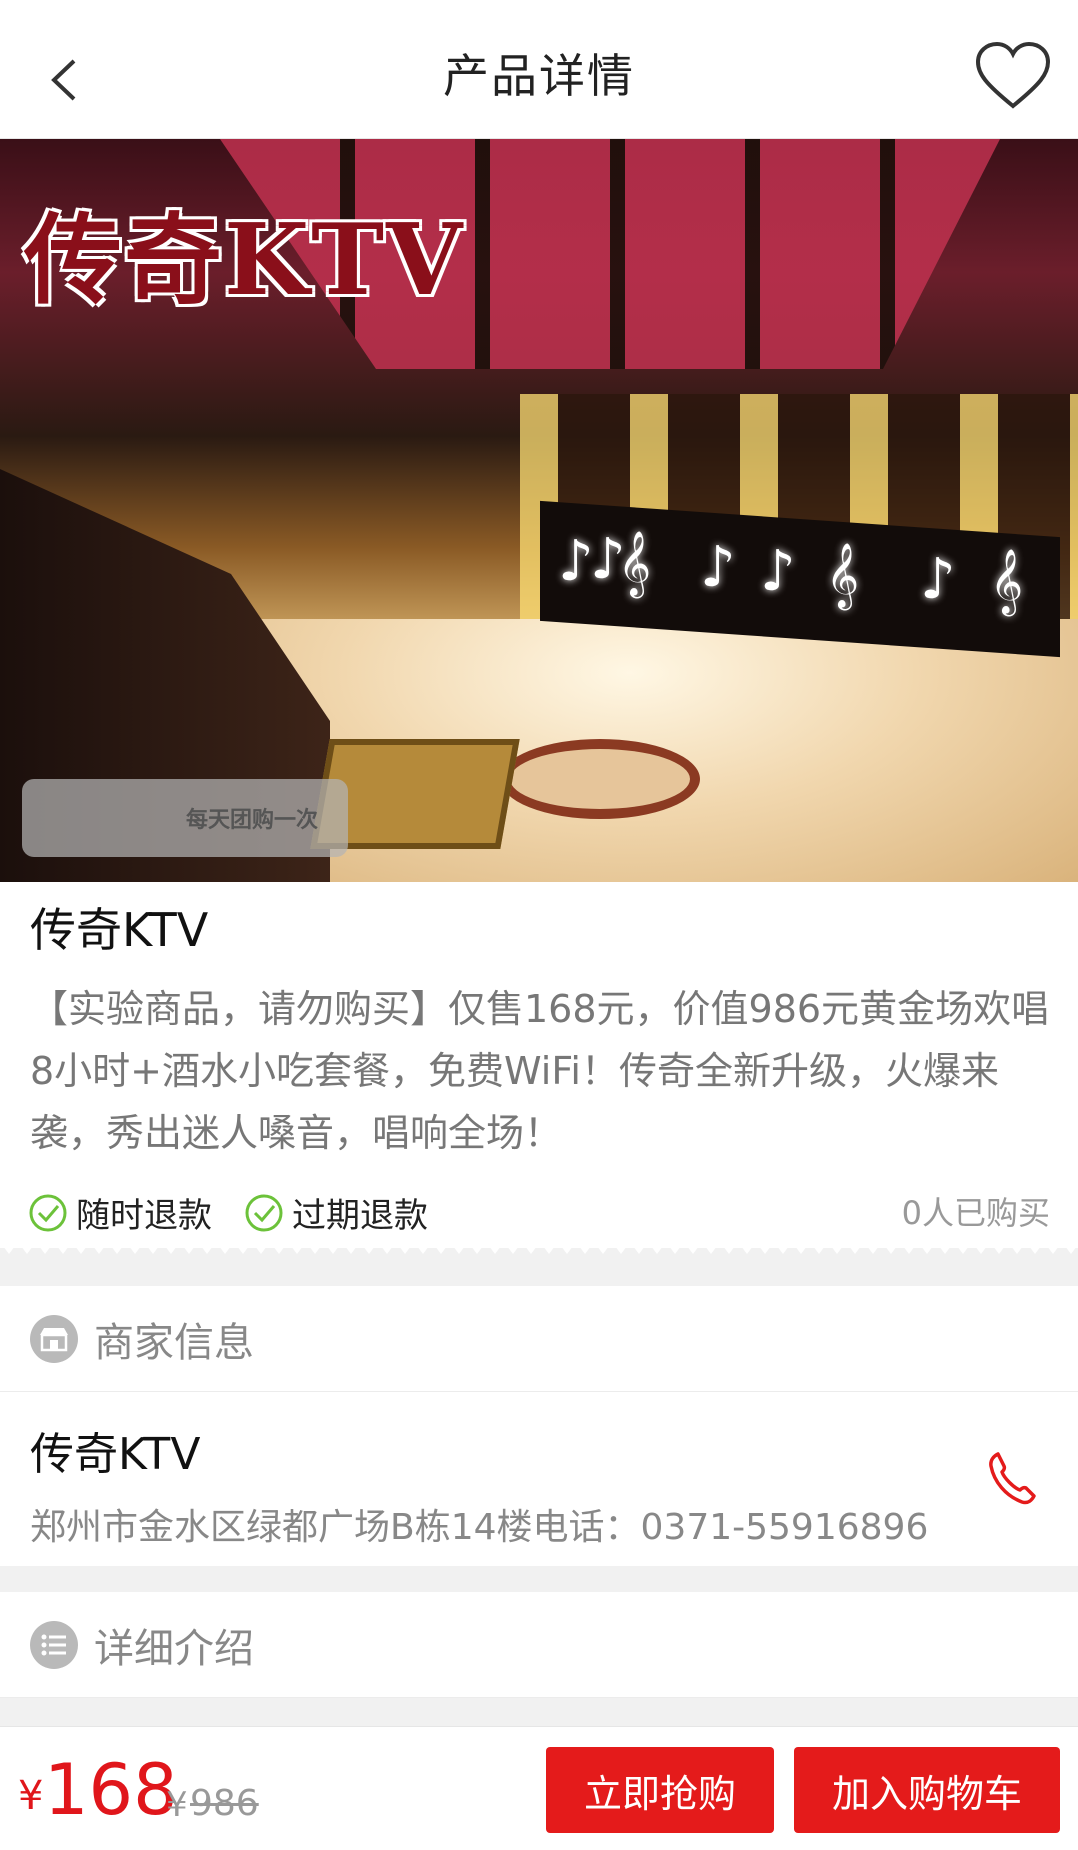 This screenshot has height=1850, width=1078. What do you see at coordinates (539, 1479) in the screenshot?
I see `merchant-card: 传奇KTV 郑州市金水区绿都广场B栋14楼电话：0371-55916896` at bounding box center [539, 1479].